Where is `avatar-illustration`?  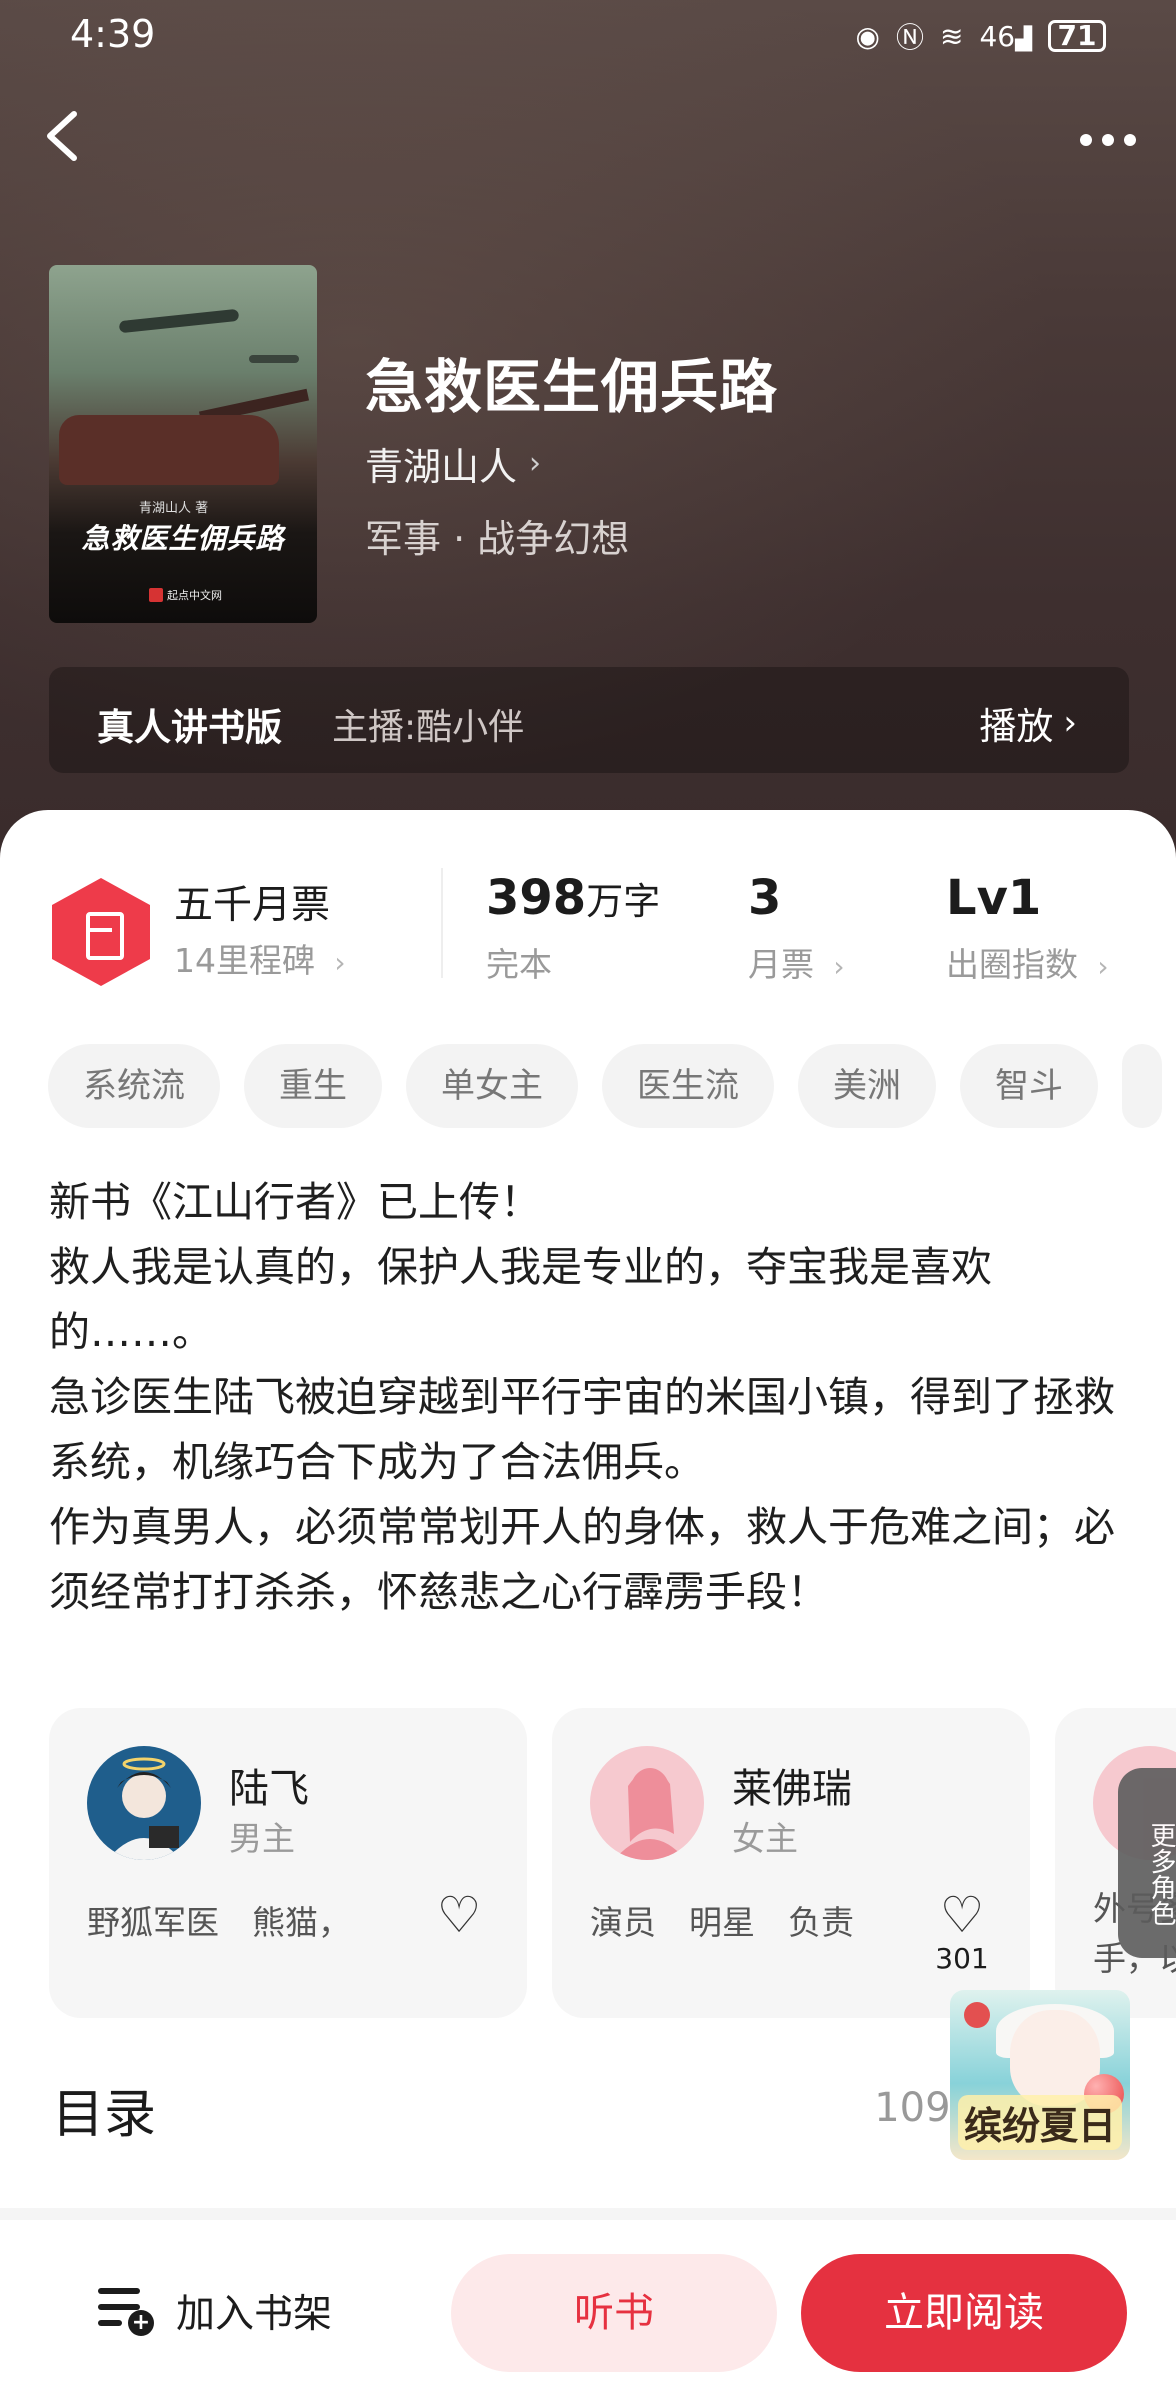 avatar-illustration is located at coordinates (144, 1808).